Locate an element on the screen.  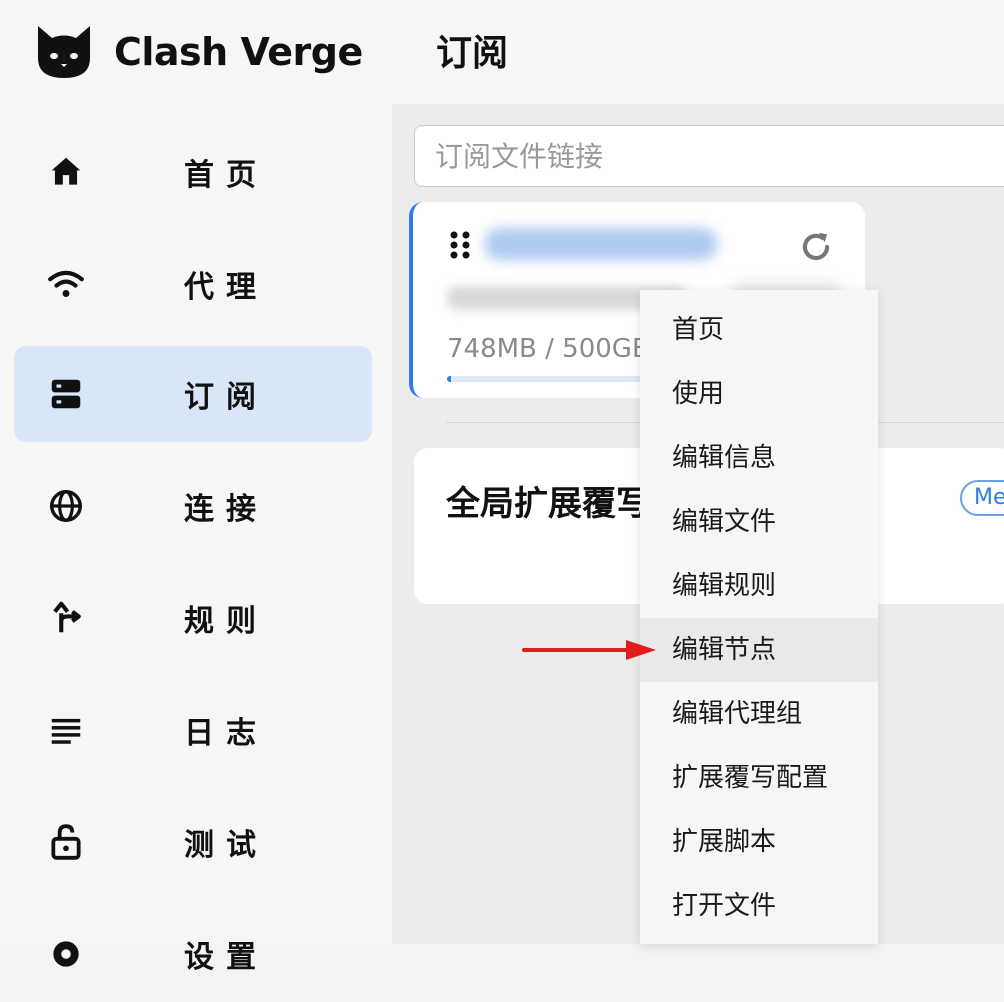
globe-icon is located at coordinates (66, 506).